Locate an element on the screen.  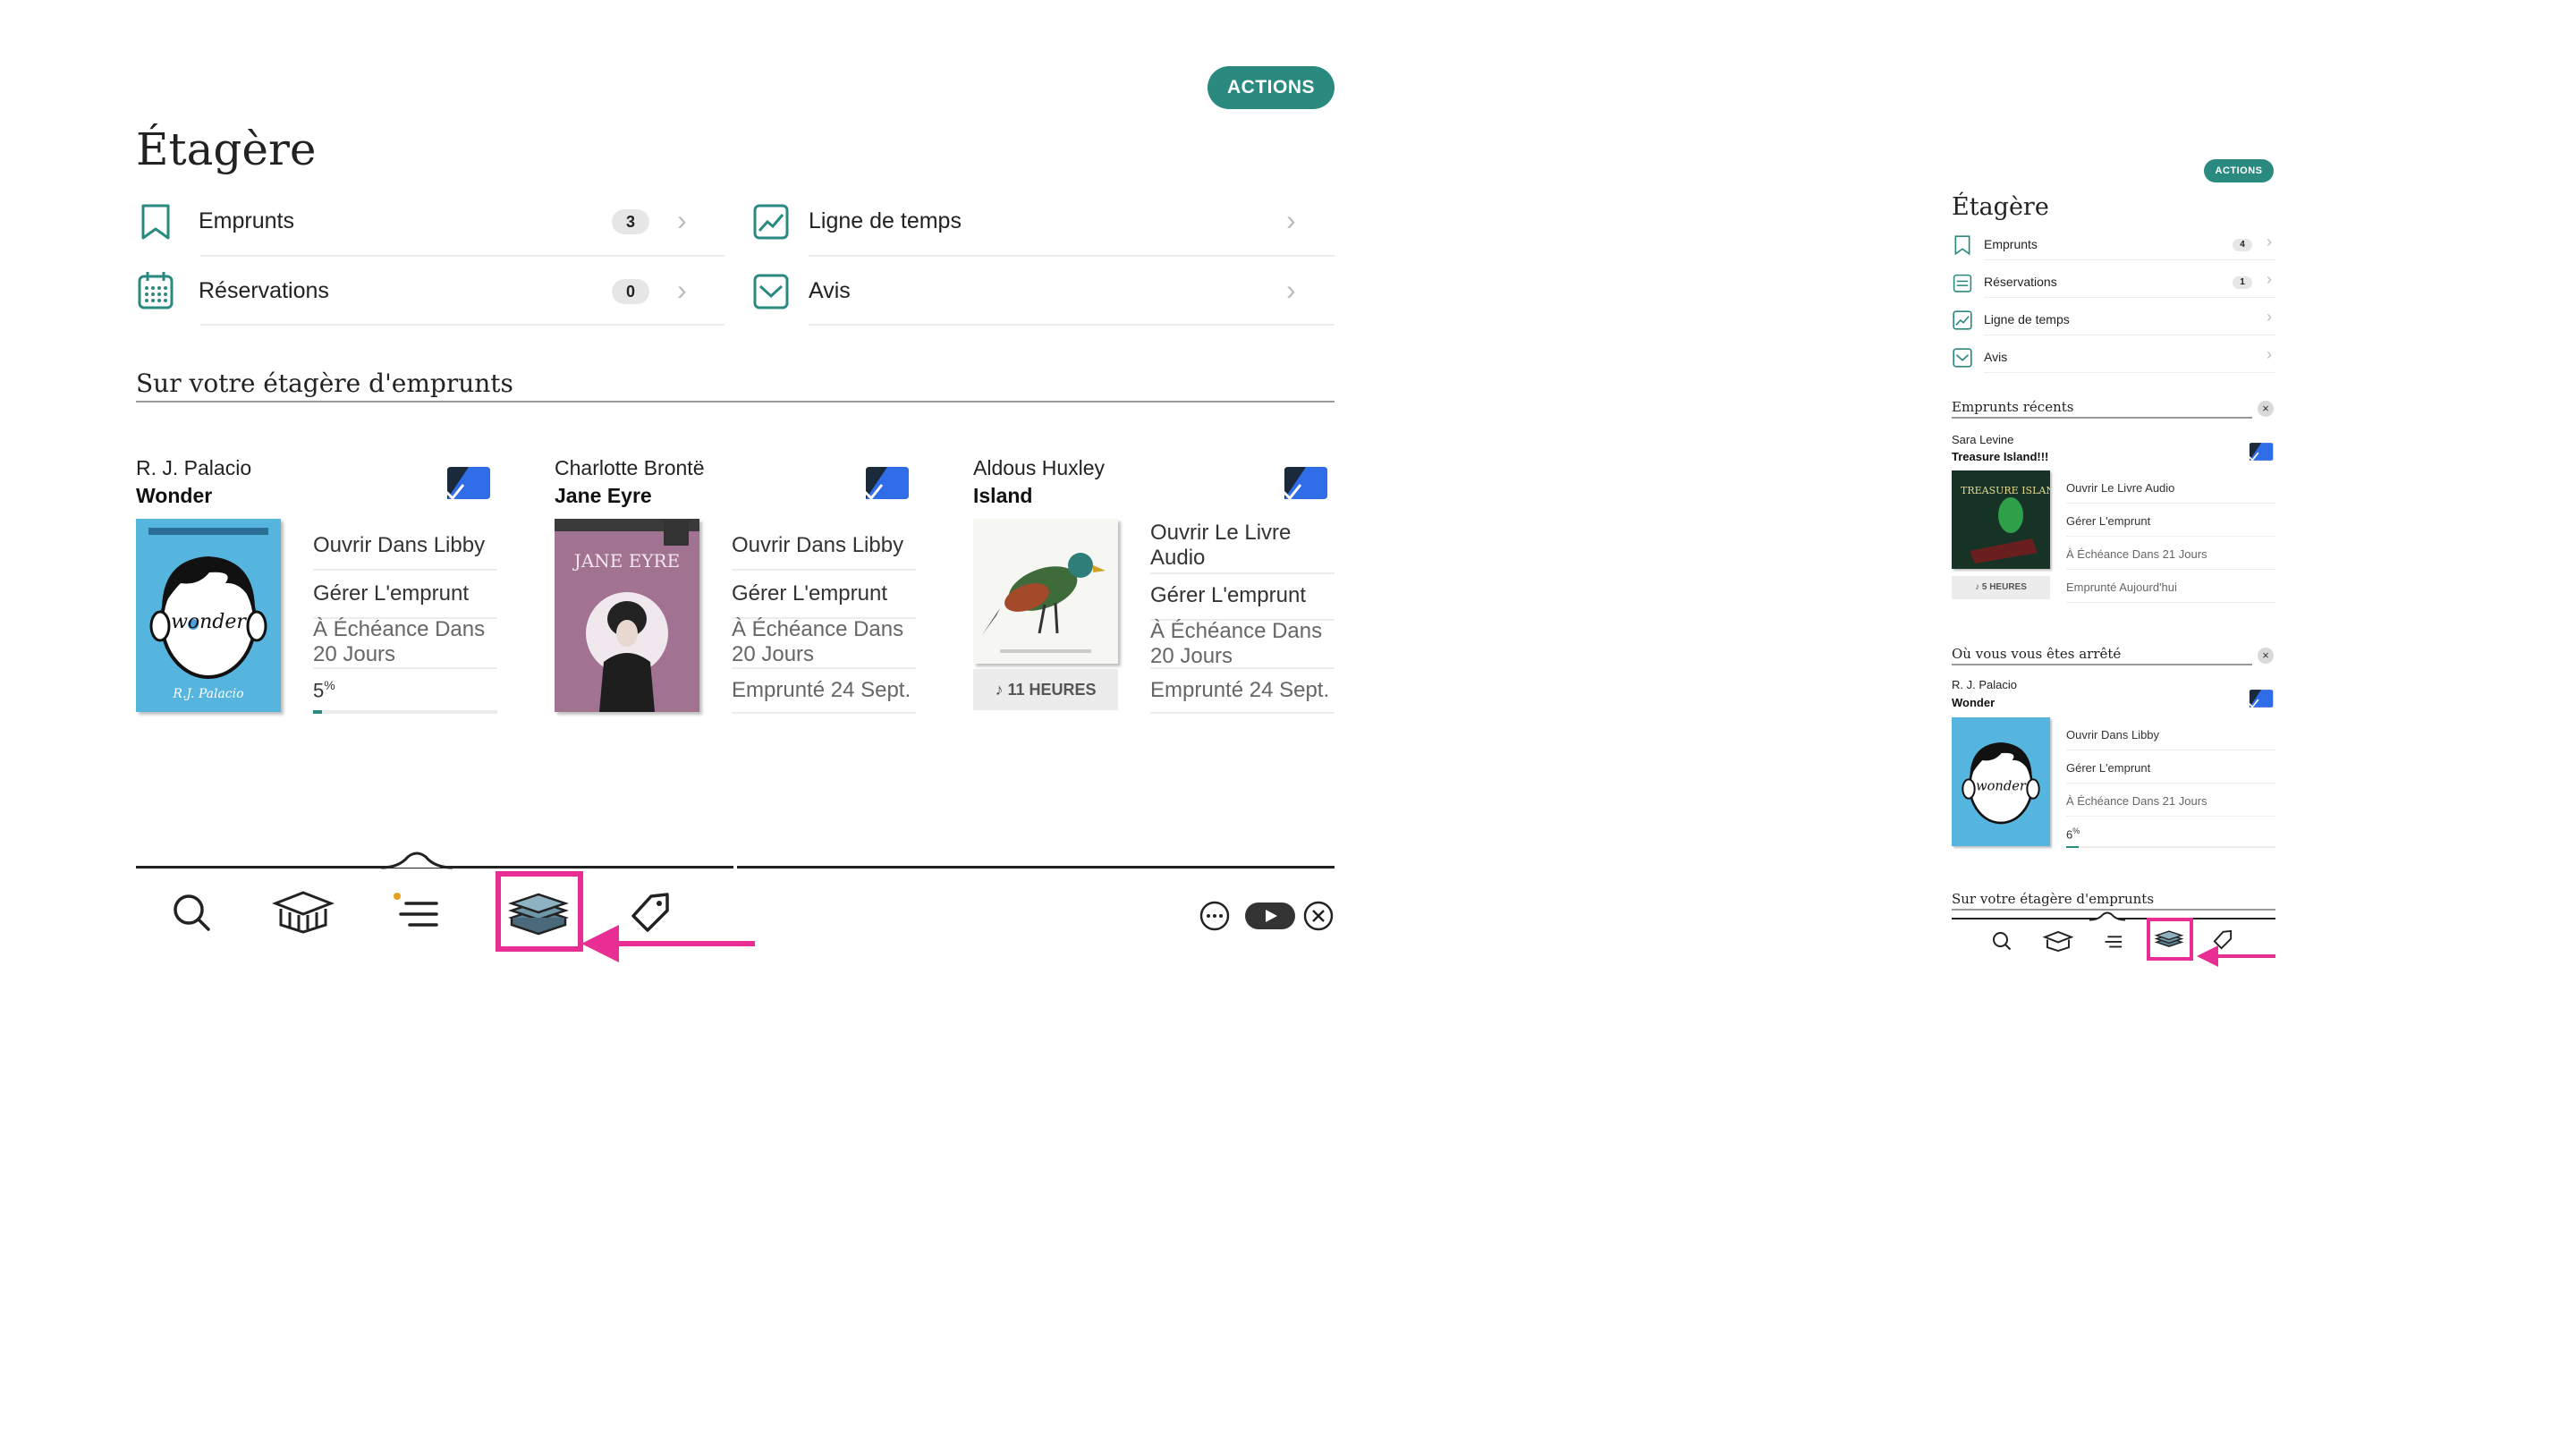
menu-emprunts: Emprunts 4 › is located at coordinates (2113, 245).